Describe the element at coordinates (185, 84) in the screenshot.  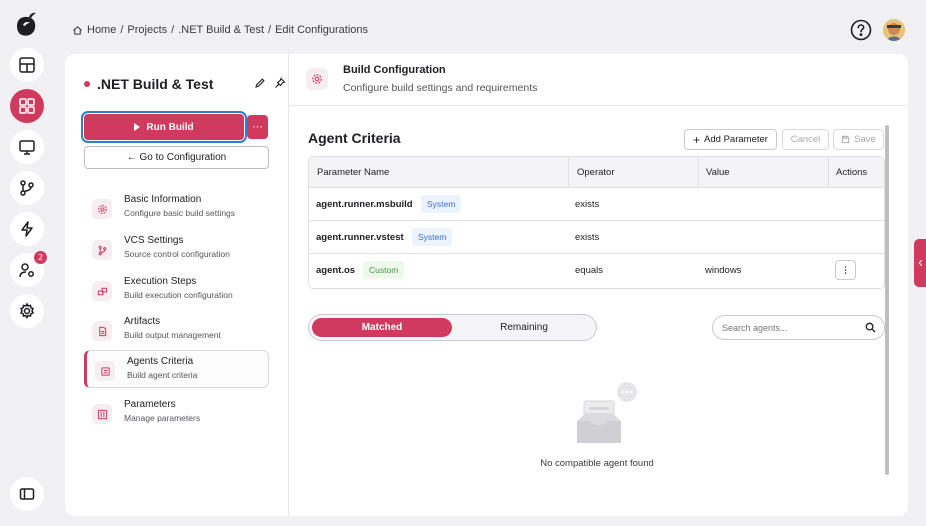
I see `project-title-row: .NET Build & Test` at that location.